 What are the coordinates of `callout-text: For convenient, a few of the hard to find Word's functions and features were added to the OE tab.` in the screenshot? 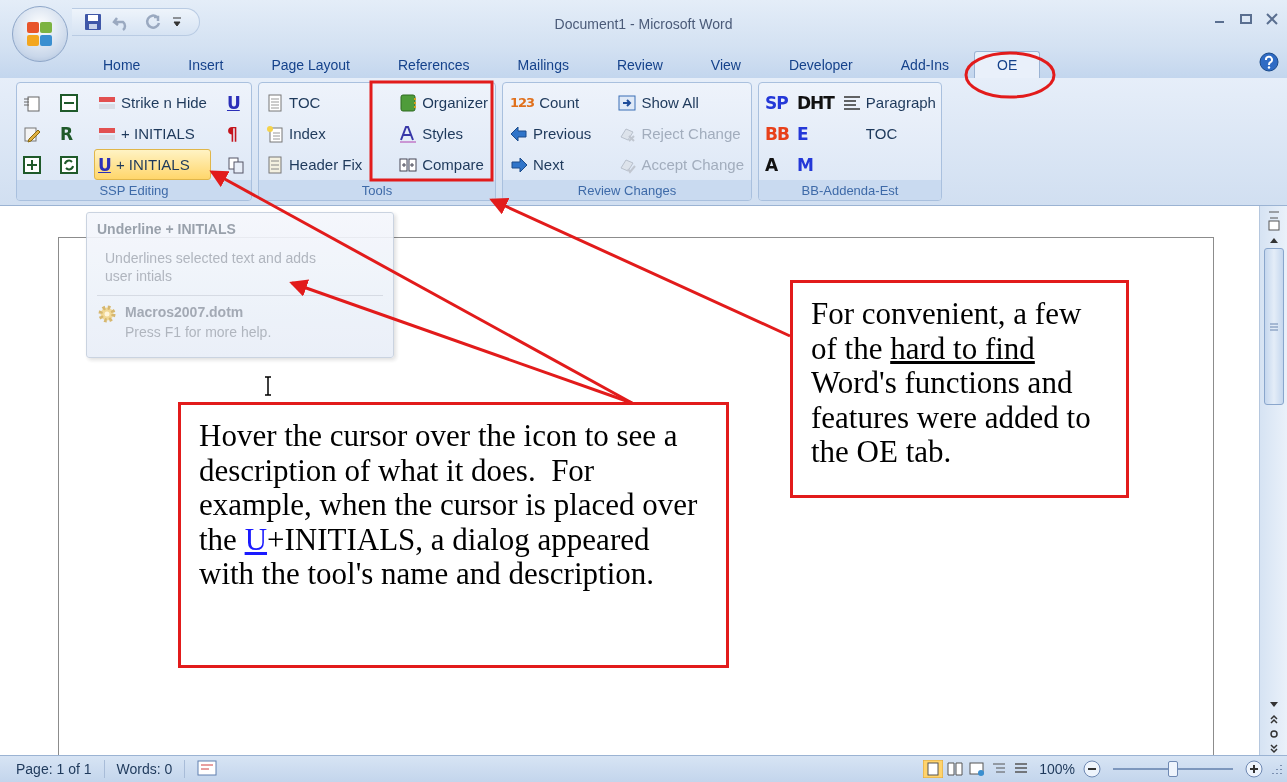 It's located at (951, 383).